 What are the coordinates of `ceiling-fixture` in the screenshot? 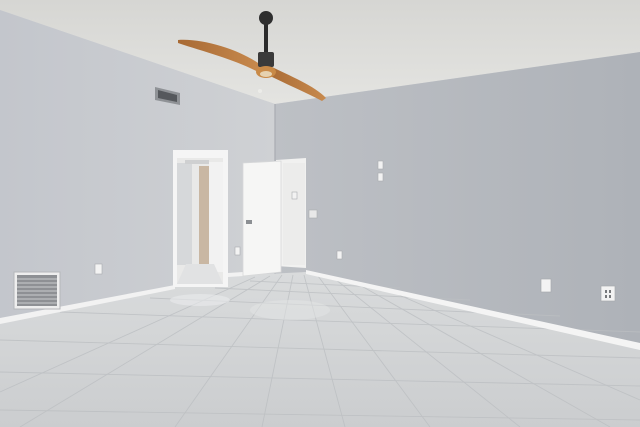 It's located at (260, 91).